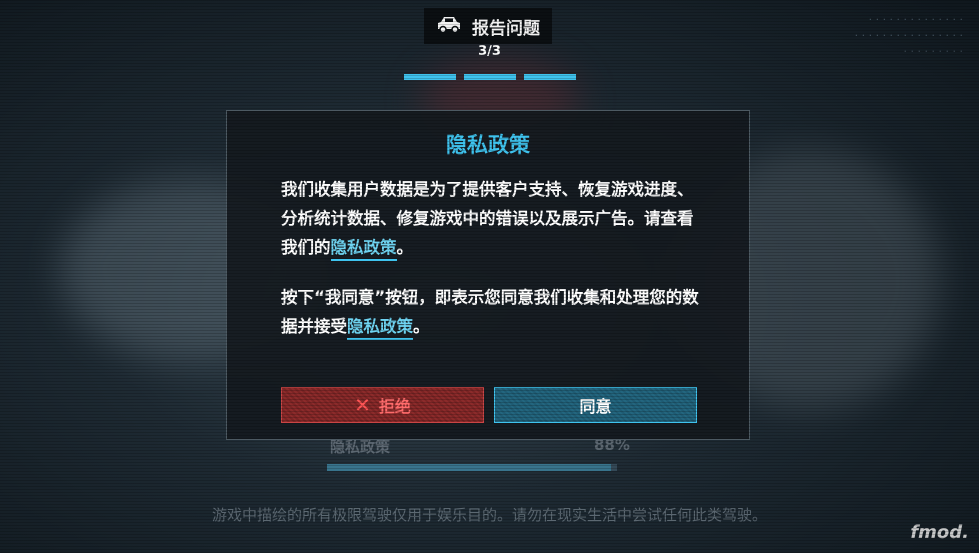  Describe the element at coordinates (488, 145) in the screenshot. I see `dialog-title: 隐私政策` at that location.